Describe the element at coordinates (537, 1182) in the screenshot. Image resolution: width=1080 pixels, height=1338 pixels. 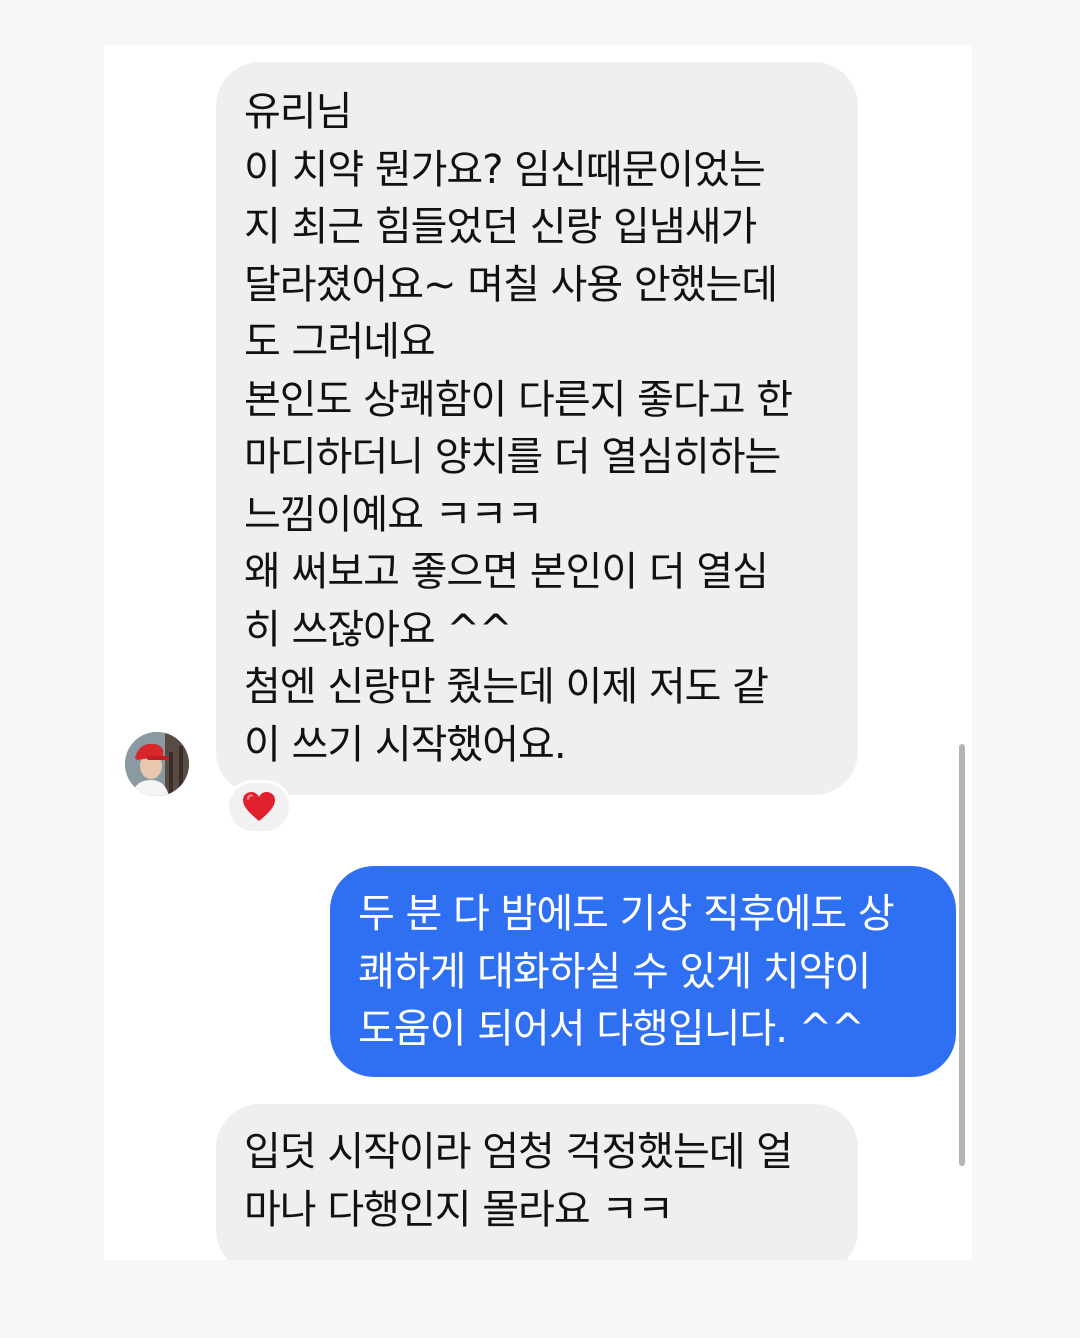
I see `incoming-message-bubble: 입덧 시작이라 엄청 걱정했는데 얼 마나 다행인지 몰라요 ㅋㅋ` at that location.